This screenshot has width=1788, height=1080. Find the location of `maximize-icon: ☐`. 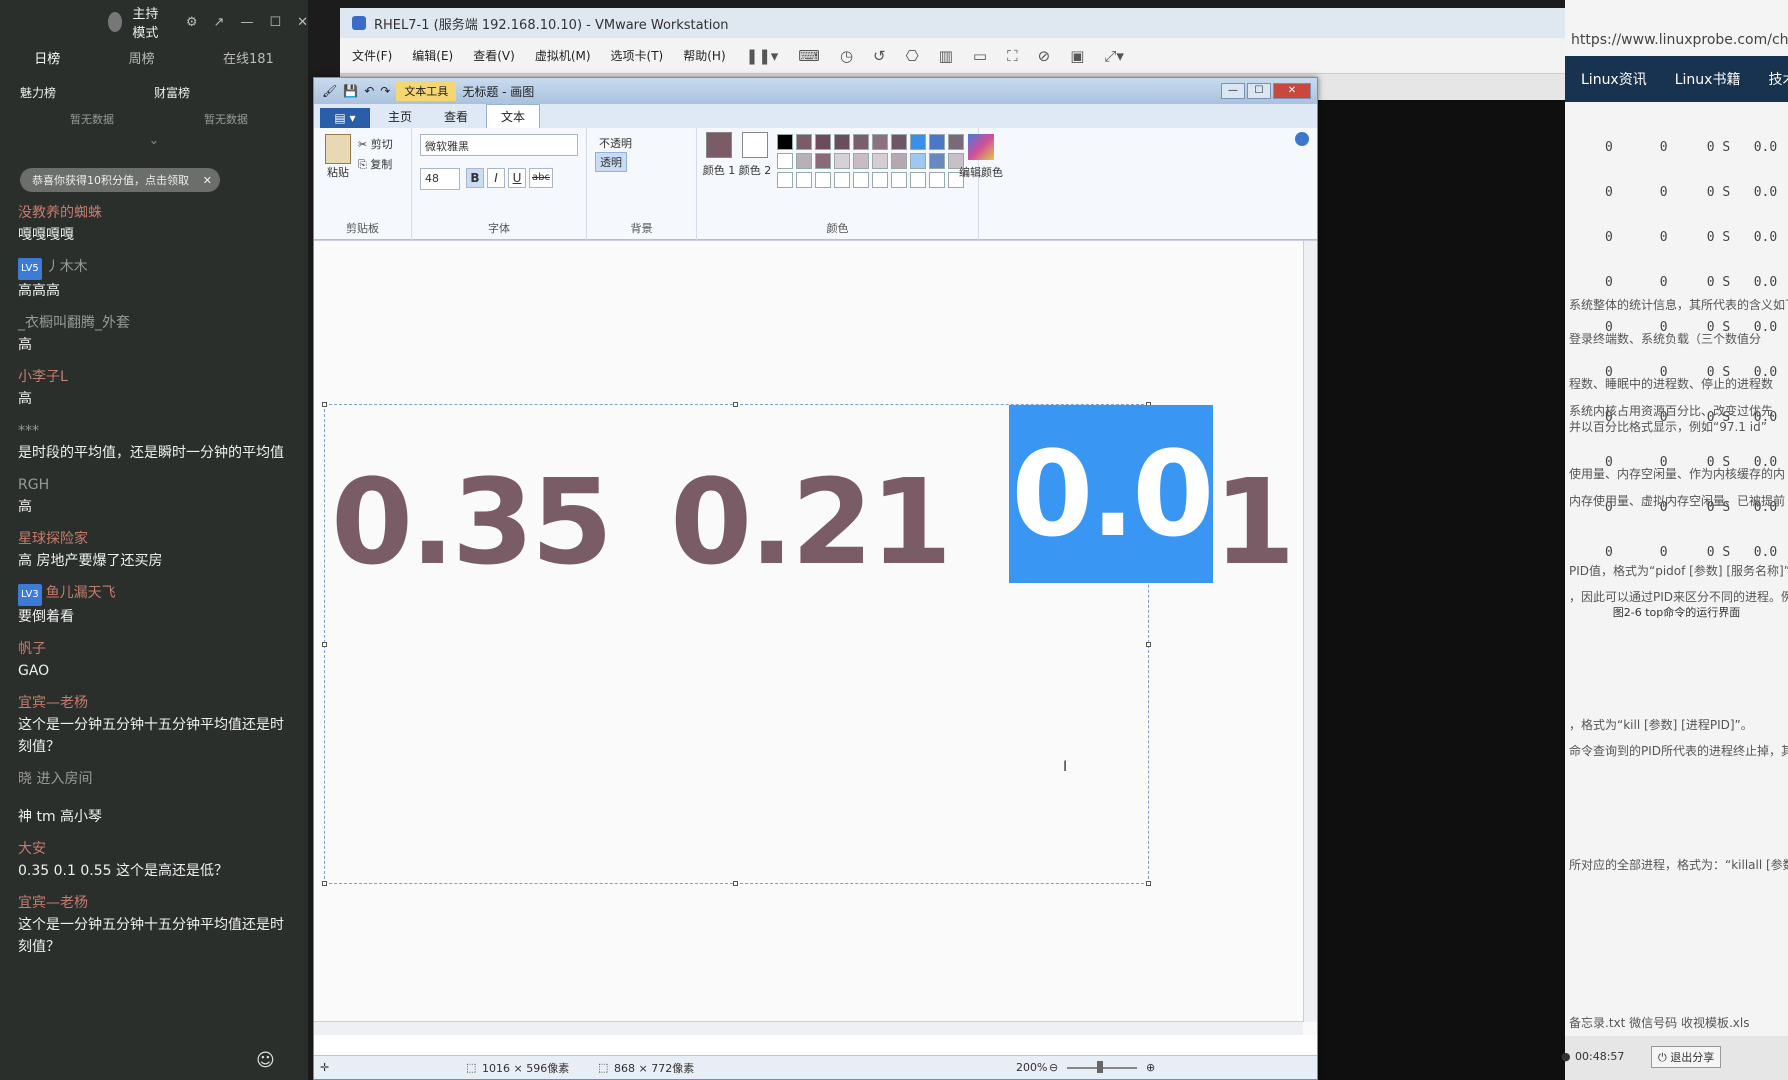

maximize-icon: ☐ is located at coordinates (275, 22).